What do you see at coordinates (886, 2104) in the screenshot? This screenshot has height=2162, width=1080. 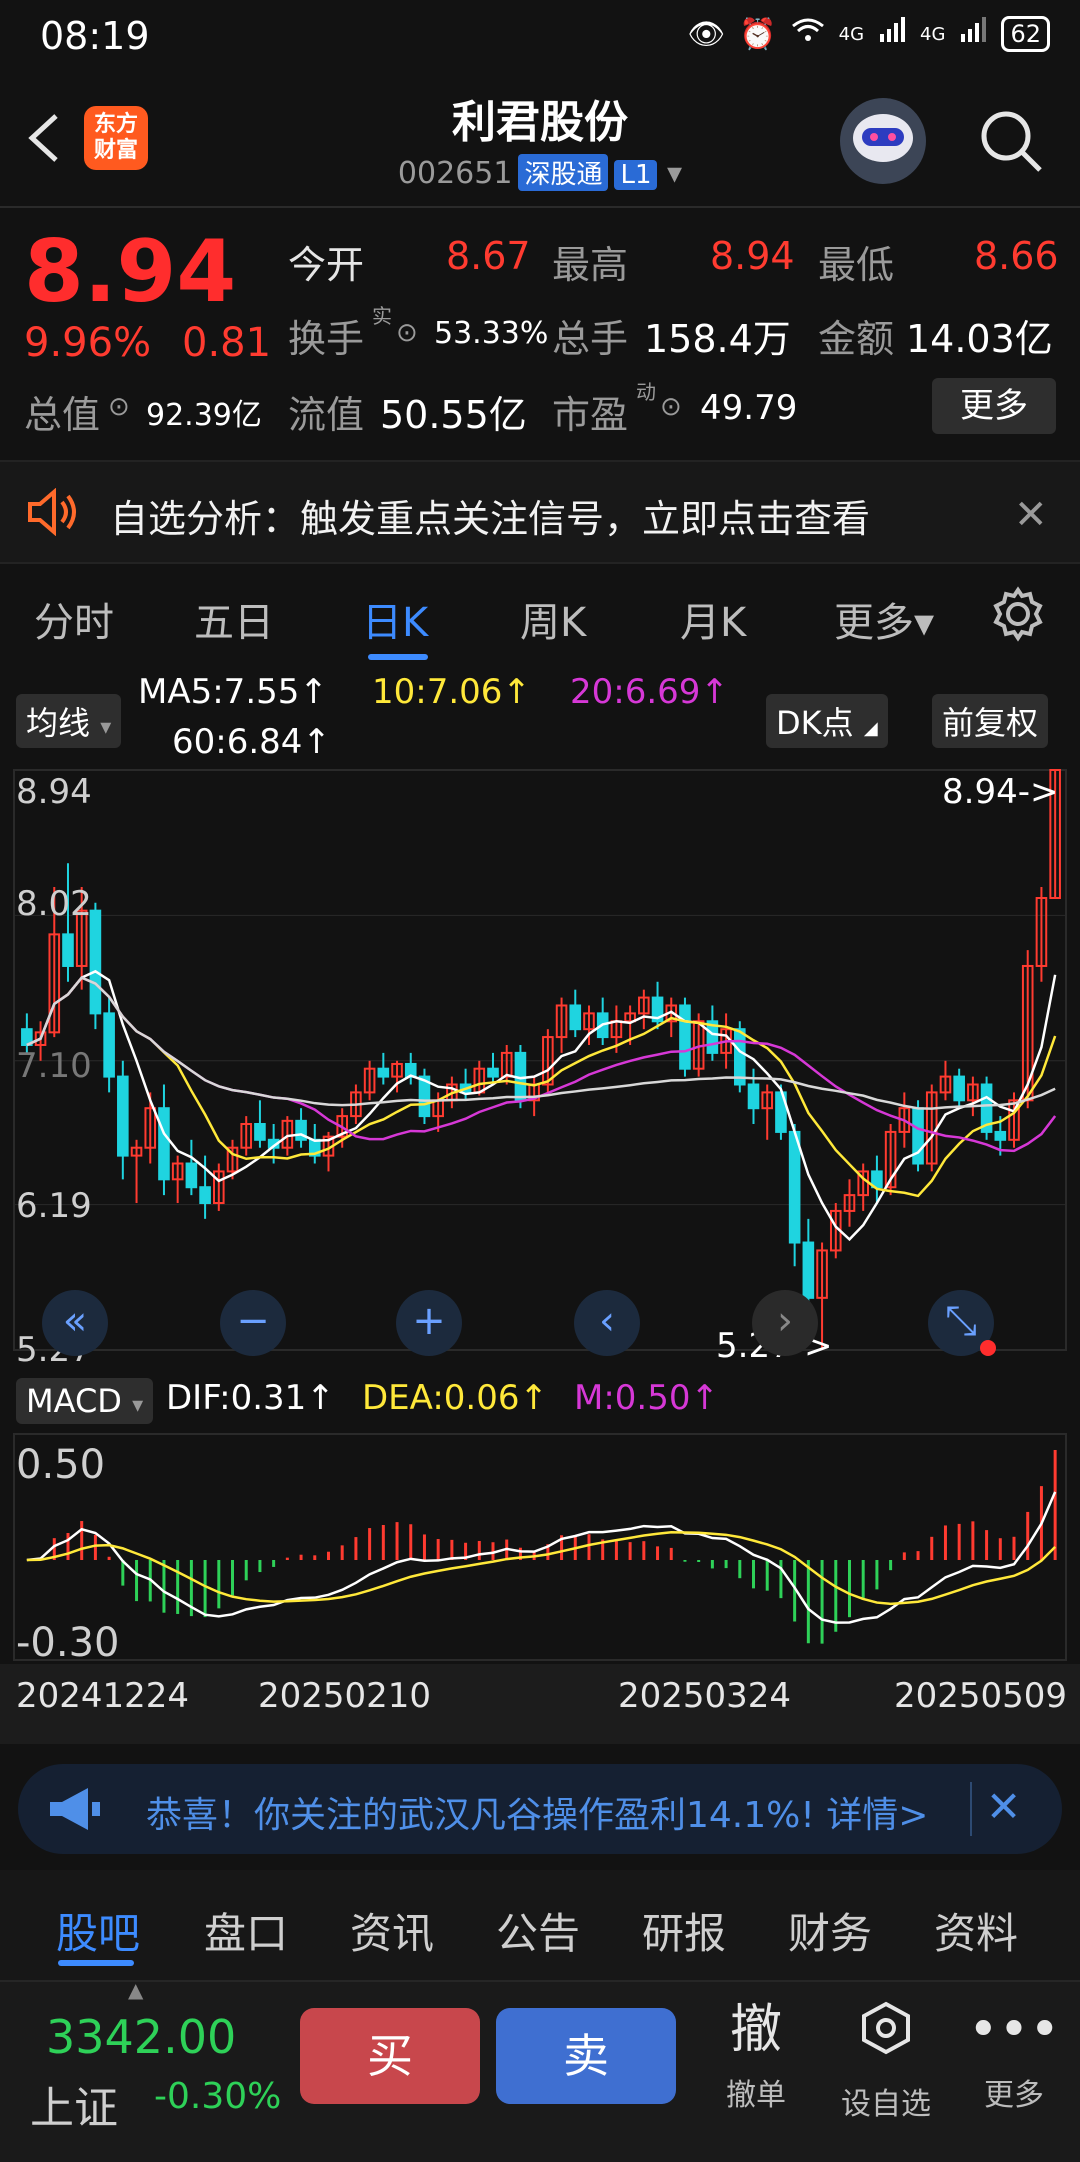 I see `watchlist-label: 设自选` at bounding box center [886, 2104].